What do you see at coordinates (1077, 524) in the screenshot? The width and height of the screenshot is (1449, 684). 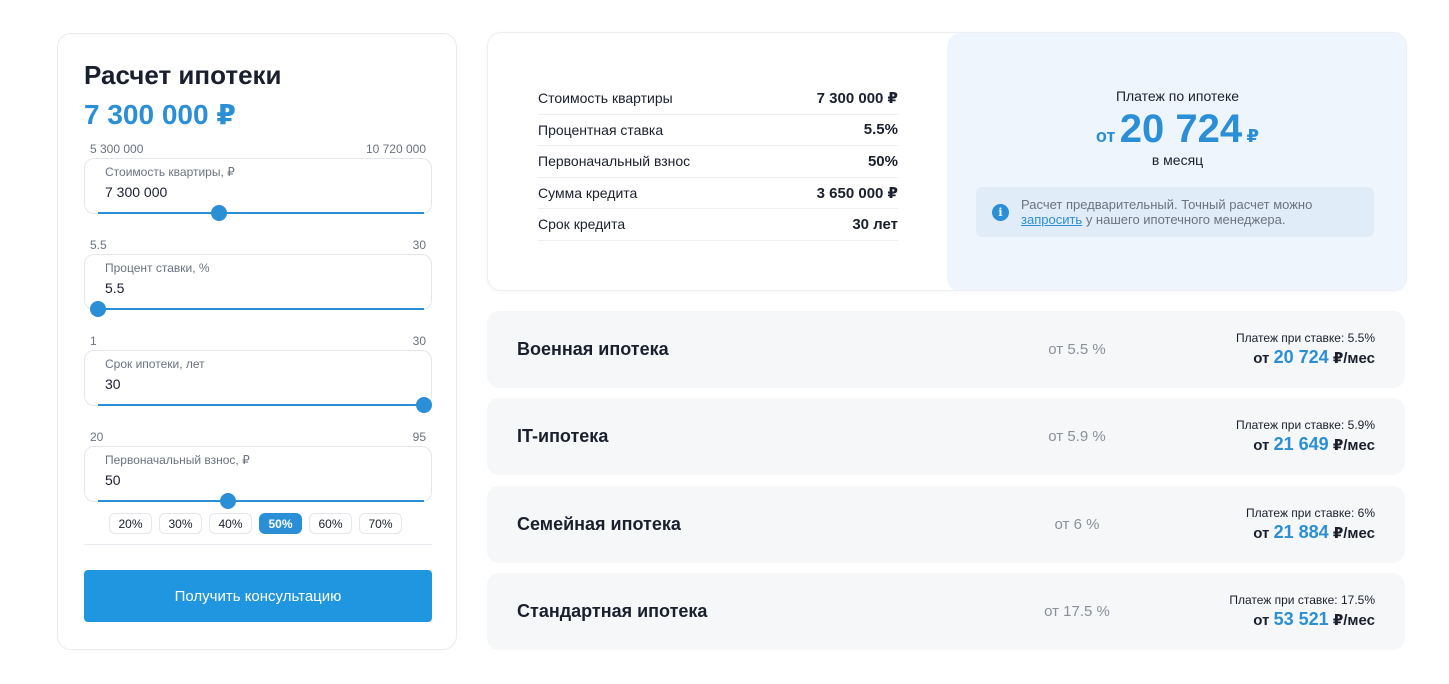 I see `program-rate: от 6 %` at bounding box center [1077, 524].